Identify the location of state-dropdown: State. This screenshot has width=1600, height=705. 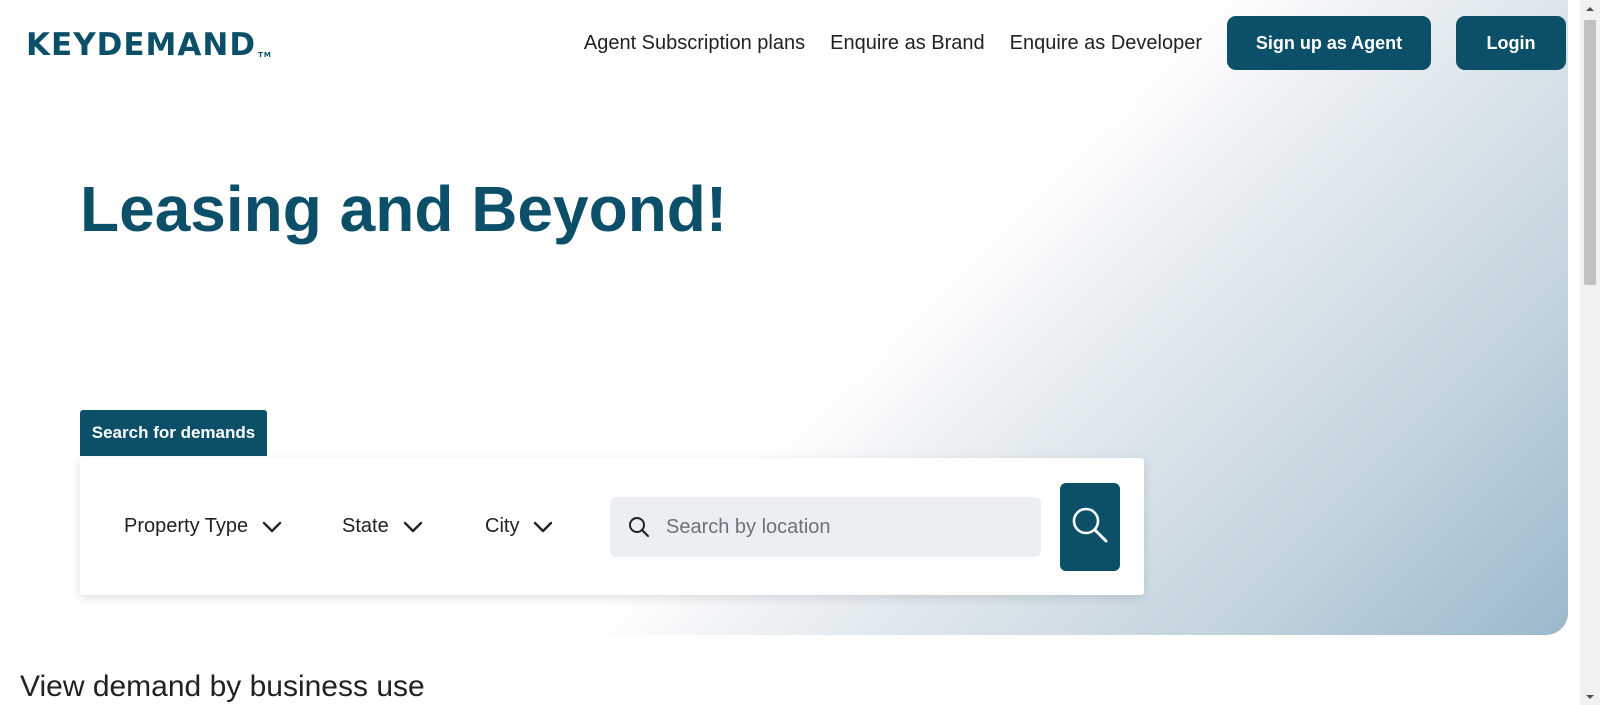
(382, 526).